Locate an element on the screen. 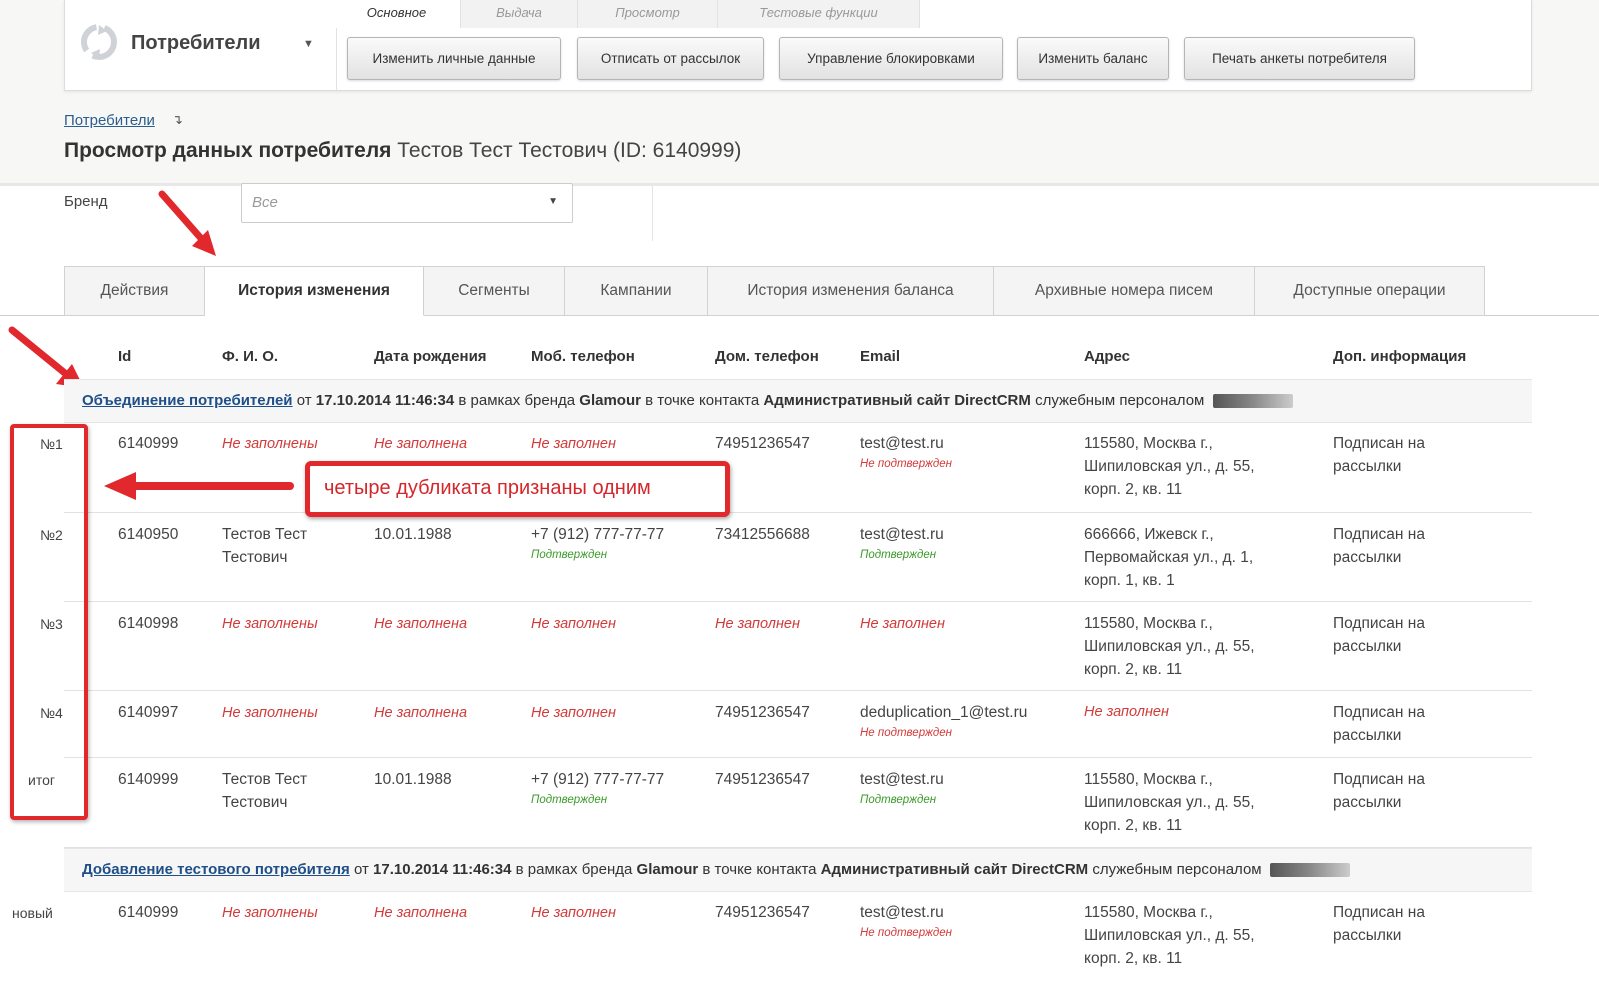  tab-actions: Действия is located at coordinates (134, 291).